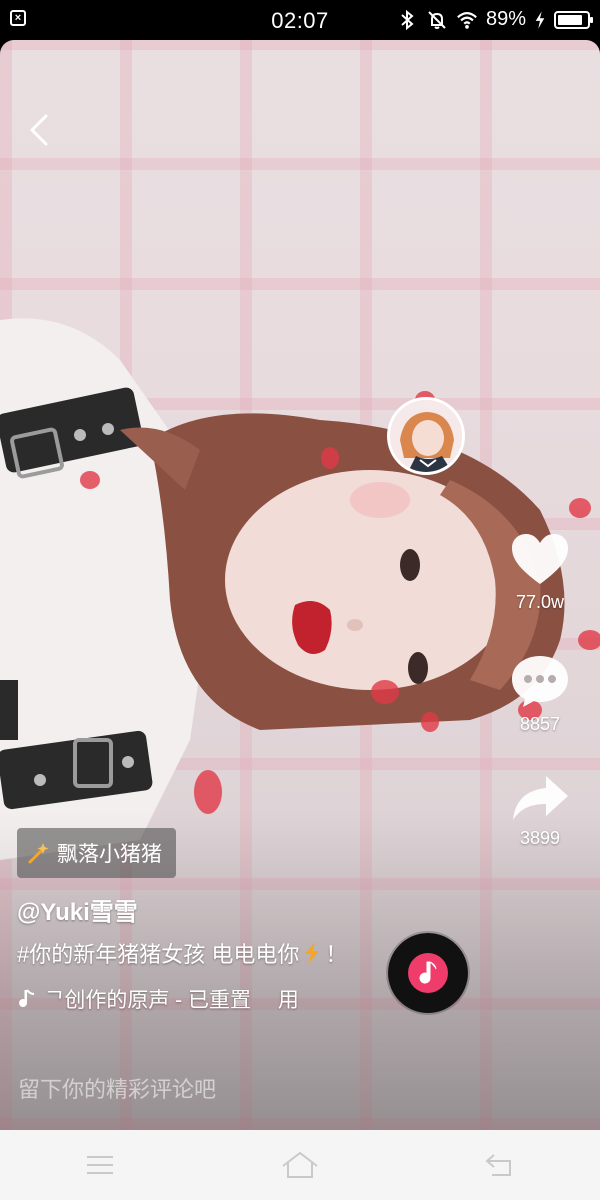 The height and width of the screenshot is (1200, 600). I want to click on share-button: 3899, so click(540, 810).